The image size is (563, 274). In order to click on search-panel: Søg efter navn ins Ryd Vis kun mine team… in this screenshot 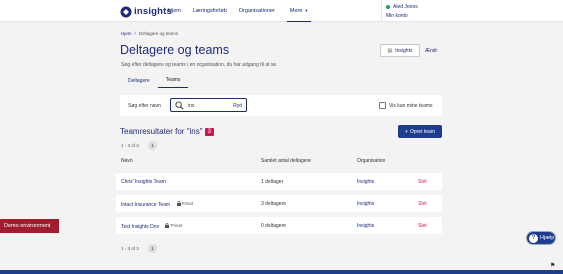, I will do `click(281, 105)`.